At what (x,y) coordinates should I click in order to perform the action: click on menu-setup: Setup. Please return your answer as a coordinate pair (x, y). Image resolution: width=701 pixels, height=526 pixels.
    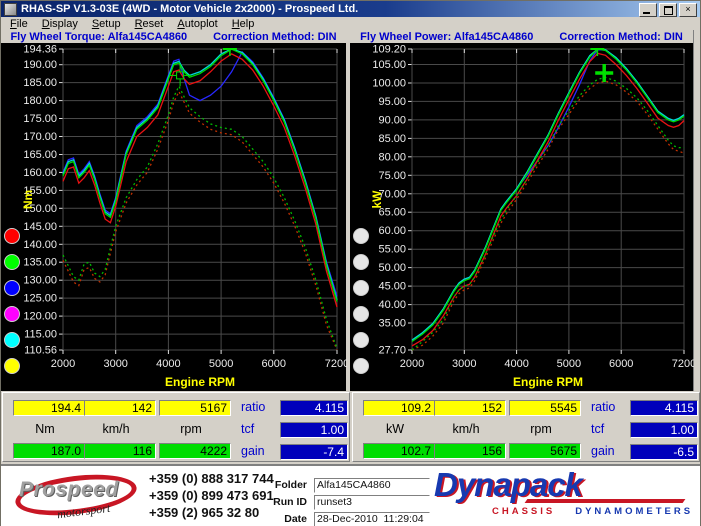
    Looking at the image, I should click on (106, 24).